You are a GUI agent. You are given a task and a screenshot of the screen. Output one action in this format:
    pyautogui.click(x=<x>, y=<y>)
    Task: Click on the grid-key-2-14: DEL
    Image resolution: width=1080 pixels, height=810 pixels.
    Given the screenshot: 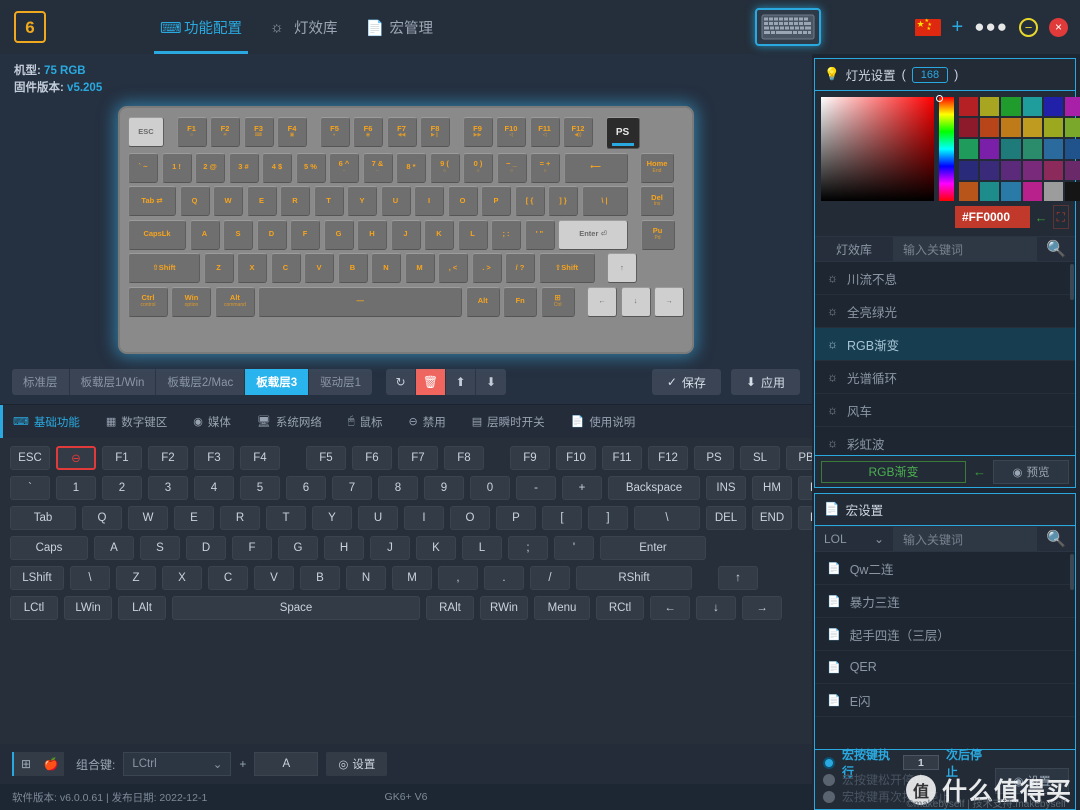 What is the action you would take?
    pyautogui.click(x=726, y=518)
    